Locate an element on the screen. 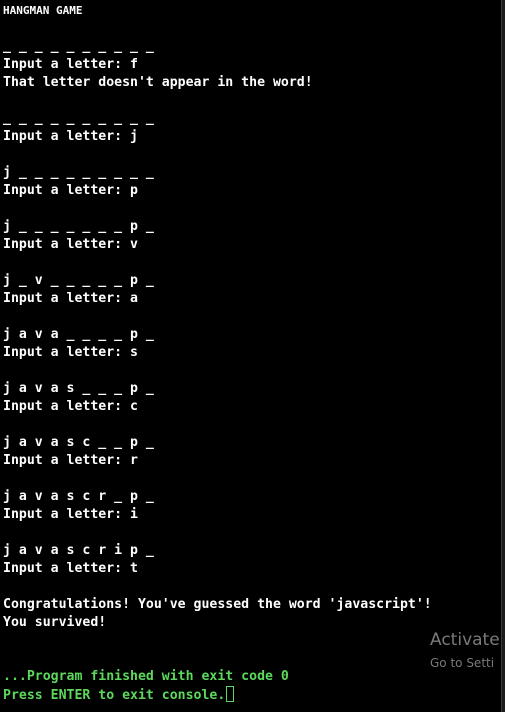 Image resolution: width=505 pixels, height=712 pixels. input-prompt-line: Input a letter: v is located at coordinates (70, 244).